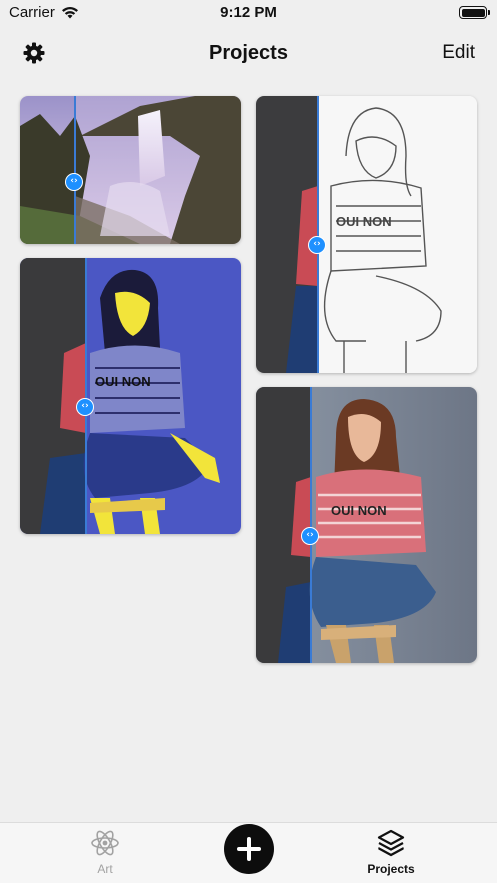  I want to click on blue-paint-thumbnail: OUI NON, so click(130, 396).